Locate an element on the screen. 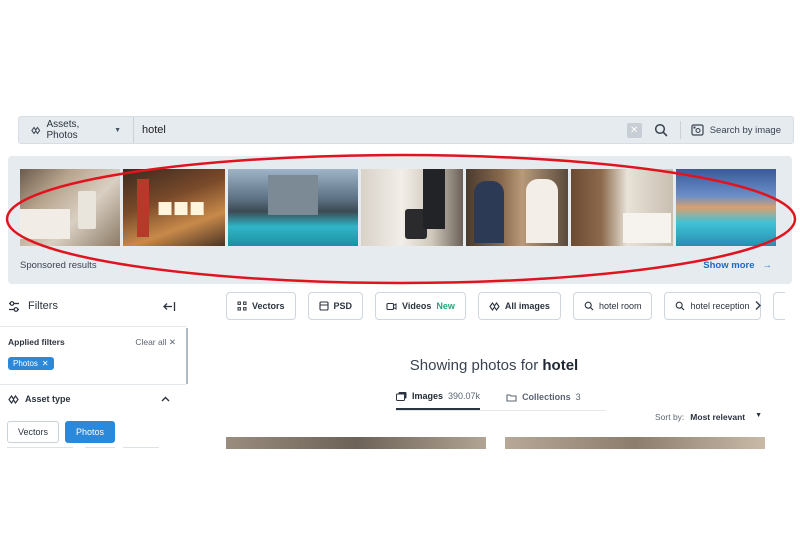 Image resolution: width=800 pixels, height=560 pixels. search-by-image-button: Search by image is located at coordinates (742, 130).